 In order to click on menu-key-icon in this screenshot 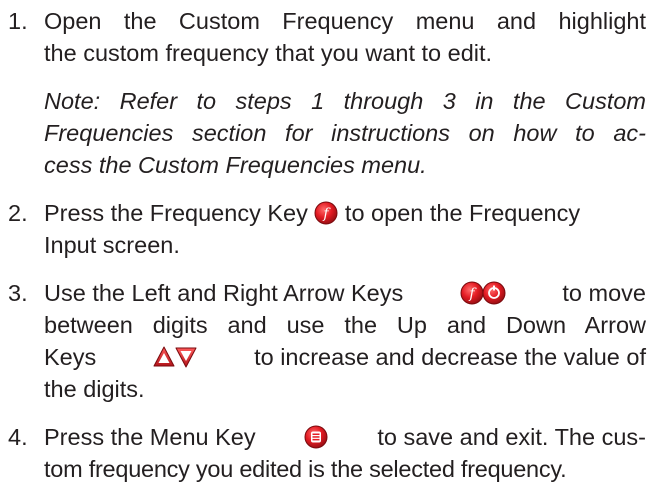, I will do `click(316, 437)`.